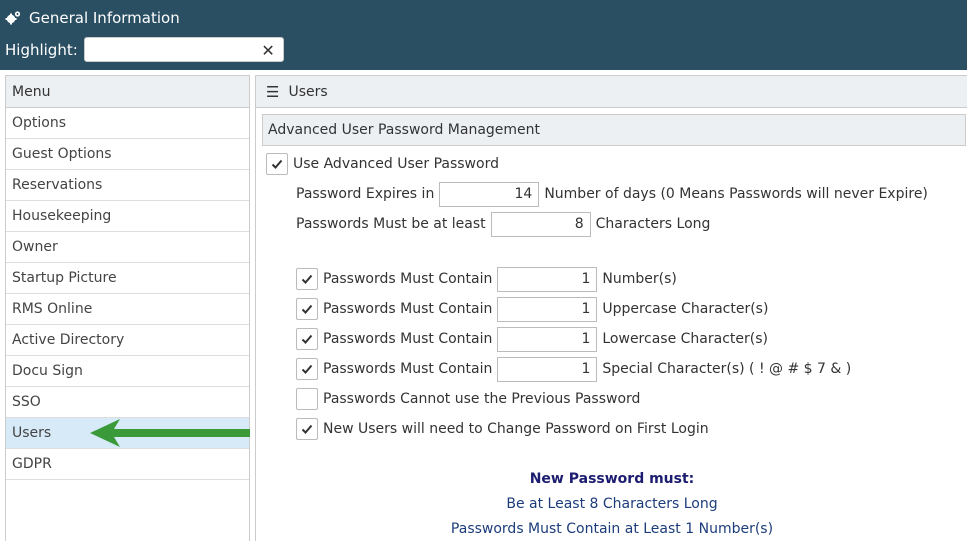 The height and width of the screenshot is (541, 967). I want to click on highlight-row: Highlight: ✕, so click(144, 49).